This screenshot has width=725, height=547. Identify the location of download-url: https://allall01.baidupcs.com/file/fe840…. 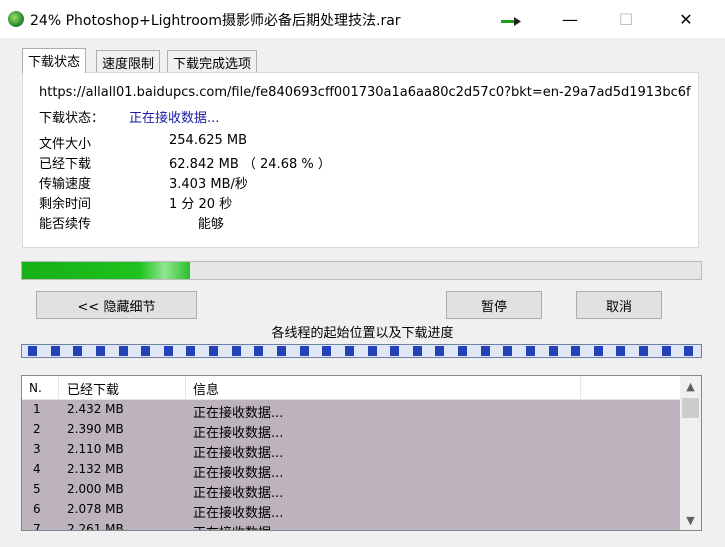
(365, 92).